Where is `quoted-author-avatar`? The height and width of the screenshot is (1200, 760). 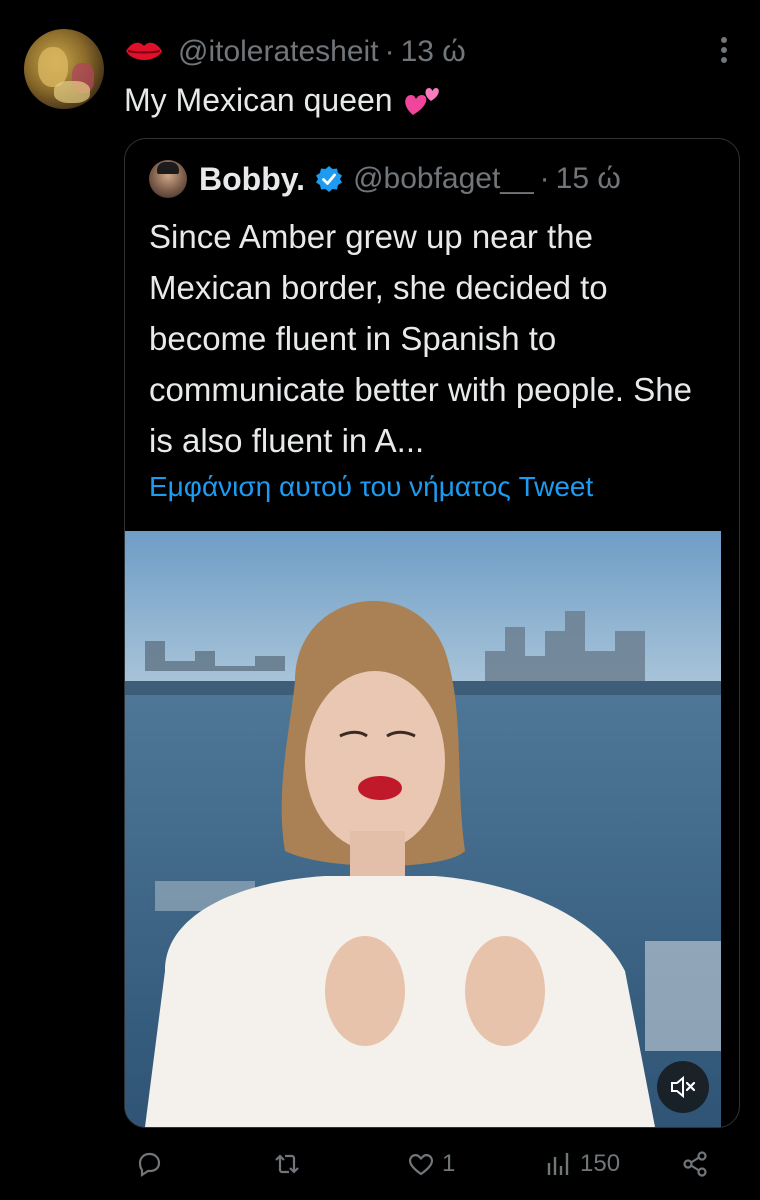 quoted-author-avatar is located at coordinates (168, 179).